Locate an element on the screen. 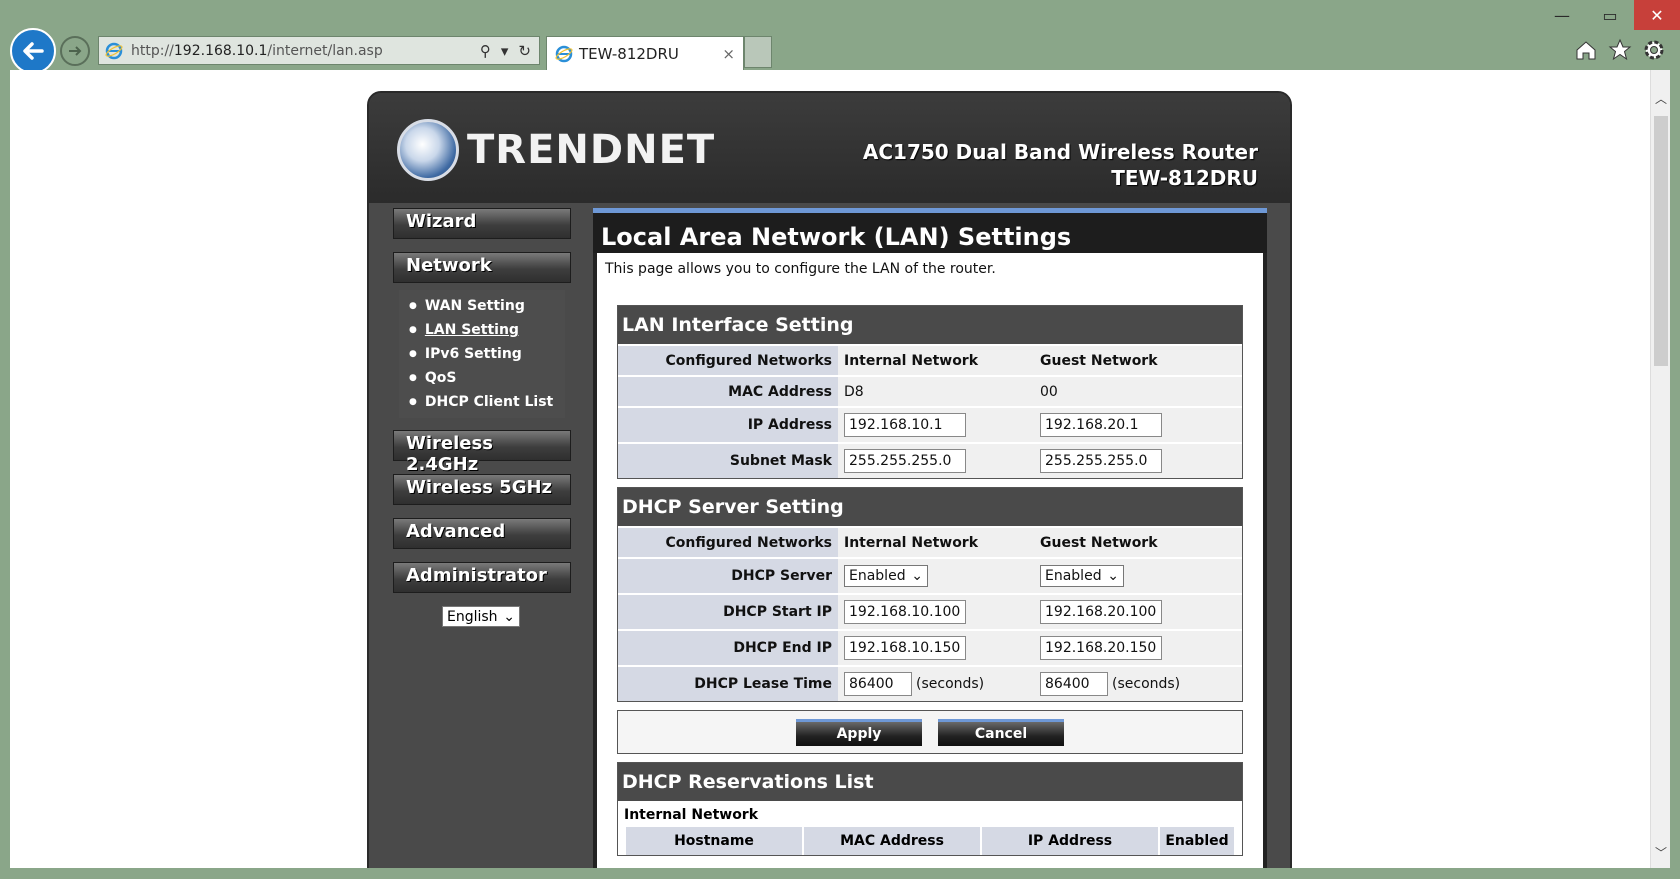 This screenshot has height=879, width=1680. submenu-ipv6-setting: IPv6 Setting is located at coordinates (487, 354).